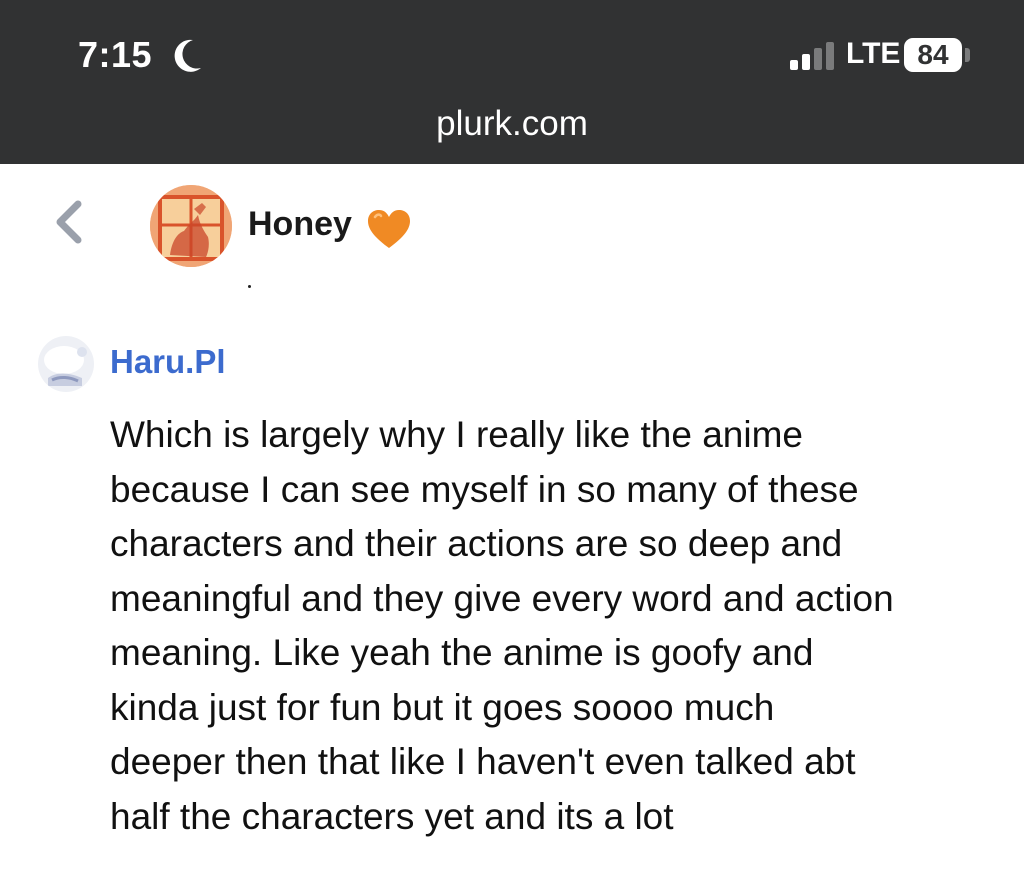 The image size is (1024, 884). Describe the element at coordinates (967, 55) in the screenshot. I see `battery-tip` at that location.